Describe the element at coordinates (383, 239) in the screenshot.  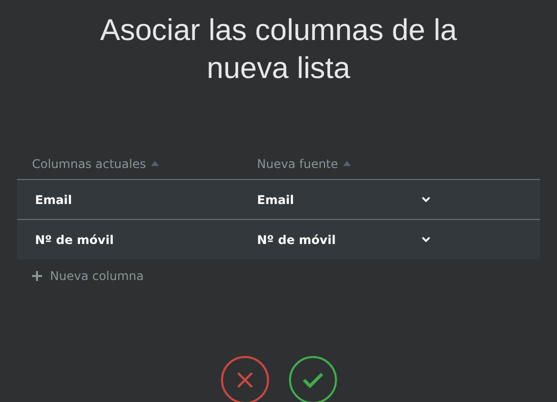
I see `source-dropdown: Nº de móvil` at that location.